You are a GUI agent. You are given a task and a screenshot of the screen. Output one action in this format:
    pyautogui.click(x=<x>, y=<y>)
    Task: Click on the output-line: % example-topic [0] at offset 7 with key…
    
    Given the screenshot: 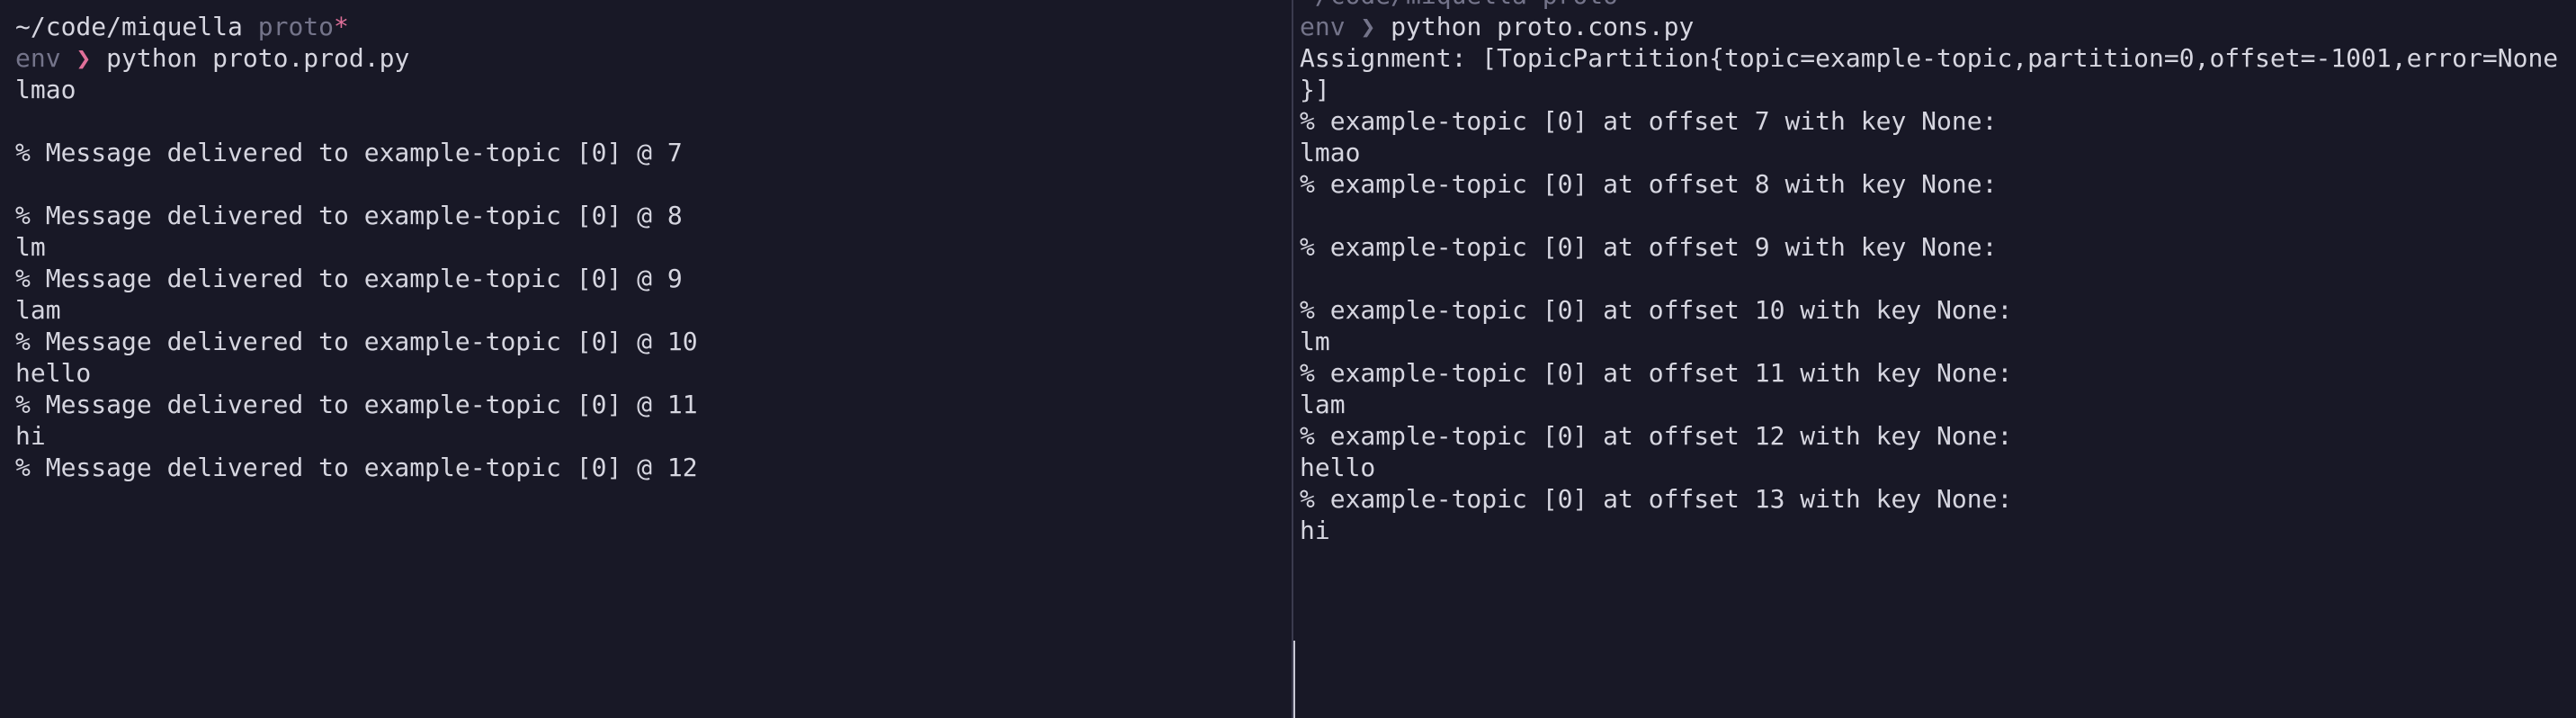 What is the action you would take?
    pyautogui.click(x=1649, y=121)
    